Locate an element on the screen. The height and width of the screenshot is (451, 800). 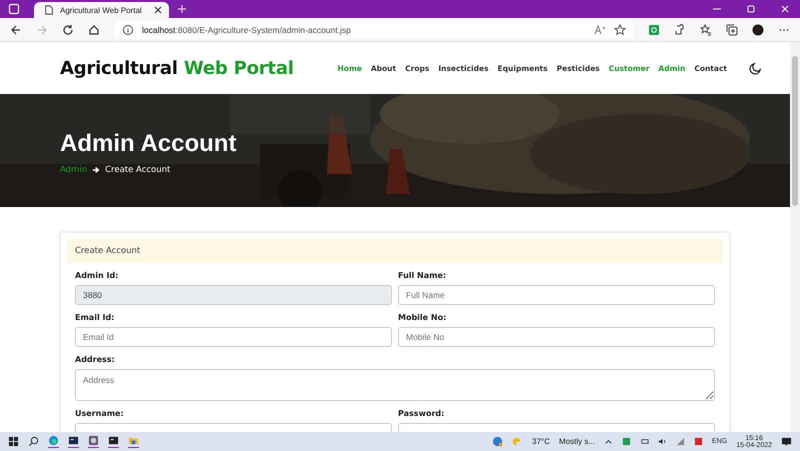
field-label: Email Id: is located at coordinates (95, 317).